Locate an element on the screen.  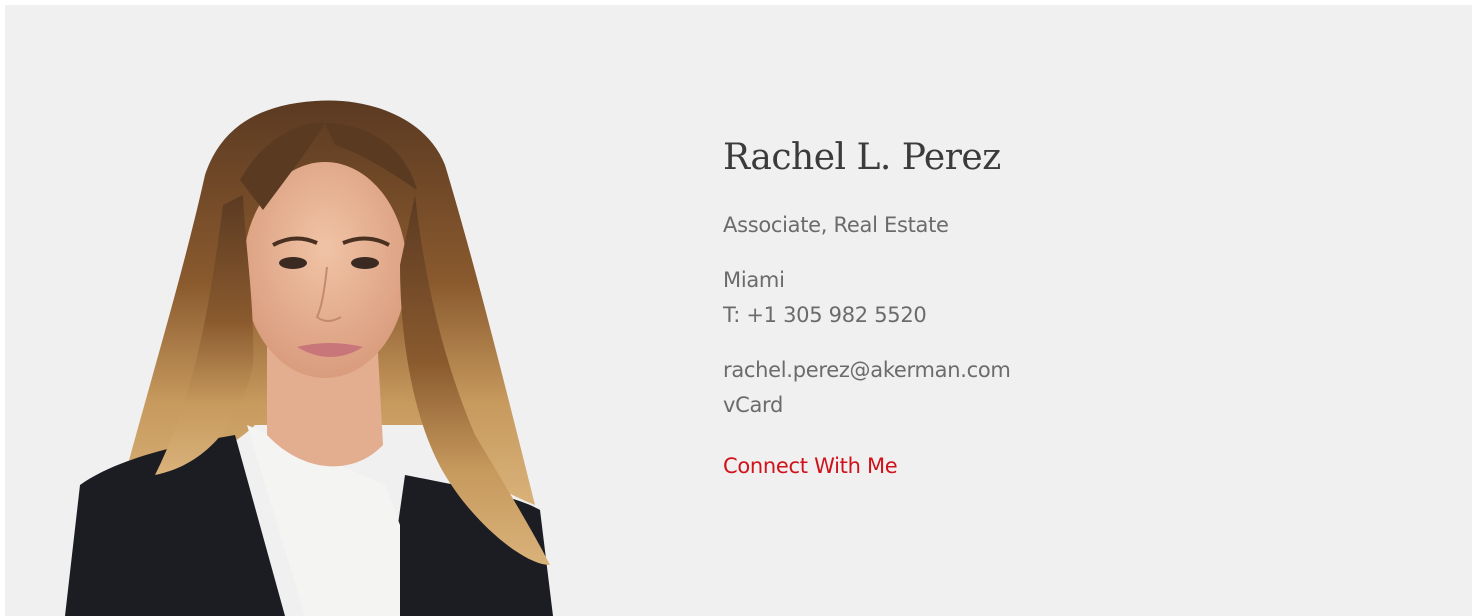
vcard-download-link: vCard is located at coordinates (753, 405).